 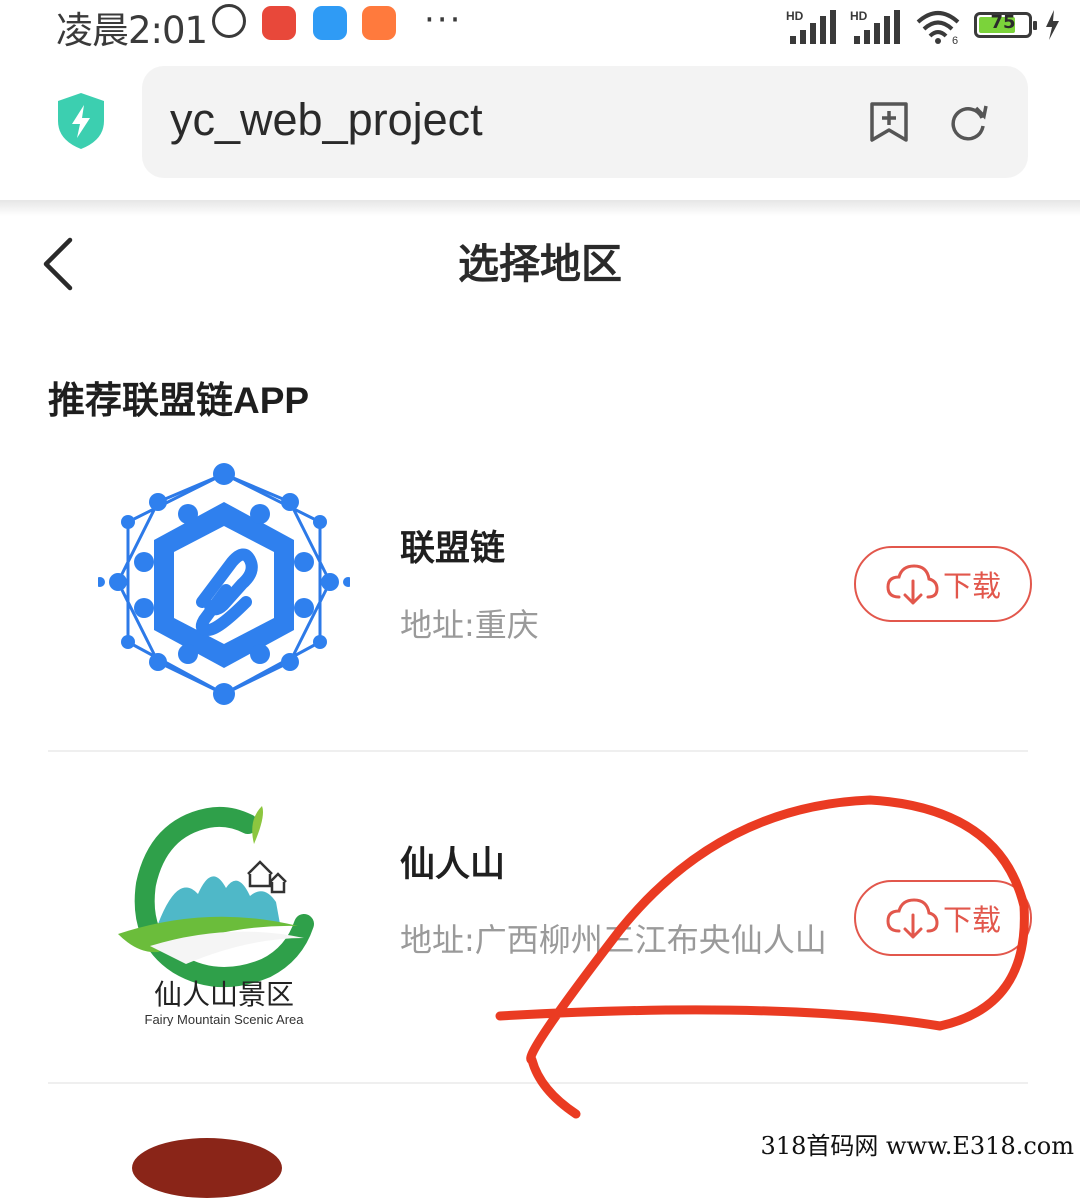 What do you see at coordinates (132, 30) in the screenshot?
I see `status-time: 凌晨2:01` at bounding box center [132, 30].